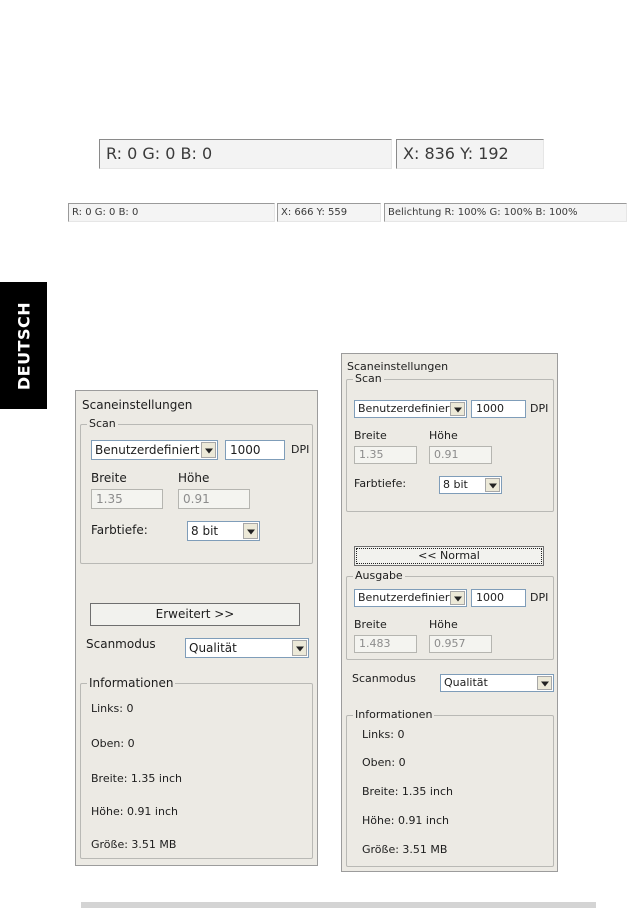 The height and width of the screenshot is (923, 627). Describe the element at coordinates (449, 556) in the screenshot. I see `normal-toggle-button: << Normal` at that location.